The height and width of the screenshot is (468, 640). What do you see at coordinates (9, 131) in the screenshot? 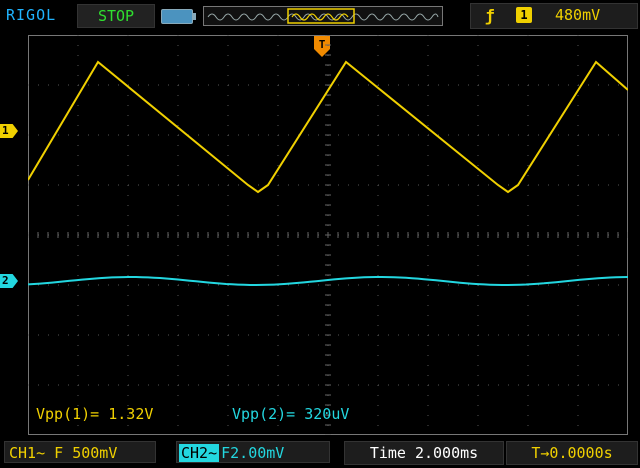
I see `ch1-offset-marker: 1` at bounding box center [9, 131].